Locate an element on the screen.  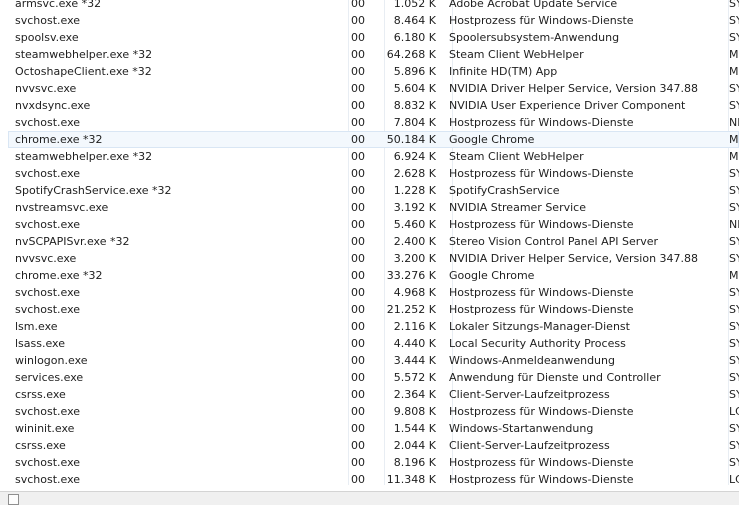
process-description: NVIDIA User Experience Driver Component is located at coordinates (567, 105).